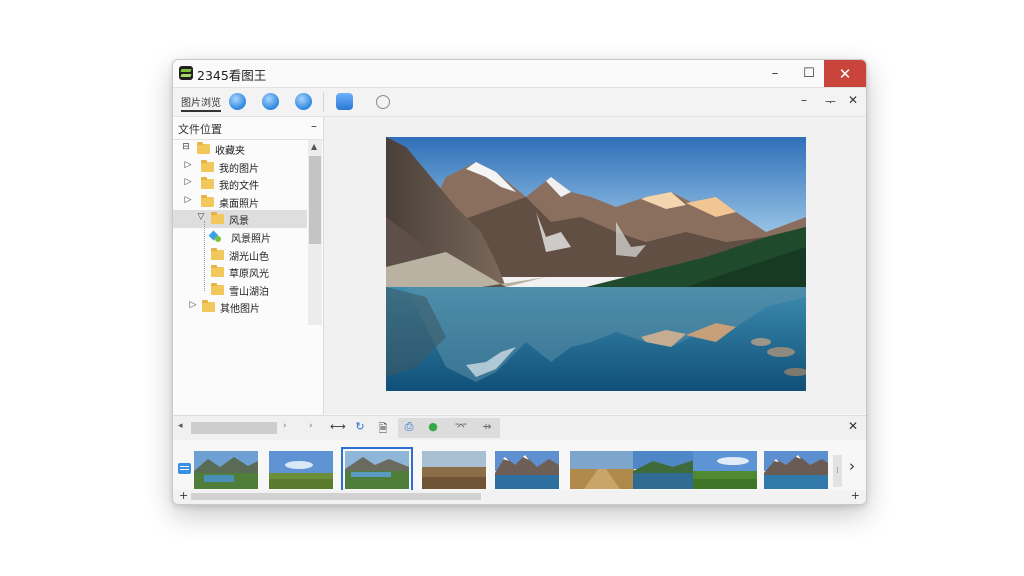 The height and width of the screenshot is (576, 1024). What do you see at coordinates (487, 428) in the screenshot?
I see `compare-icon: ⇸` at bounding box center [487, 428].